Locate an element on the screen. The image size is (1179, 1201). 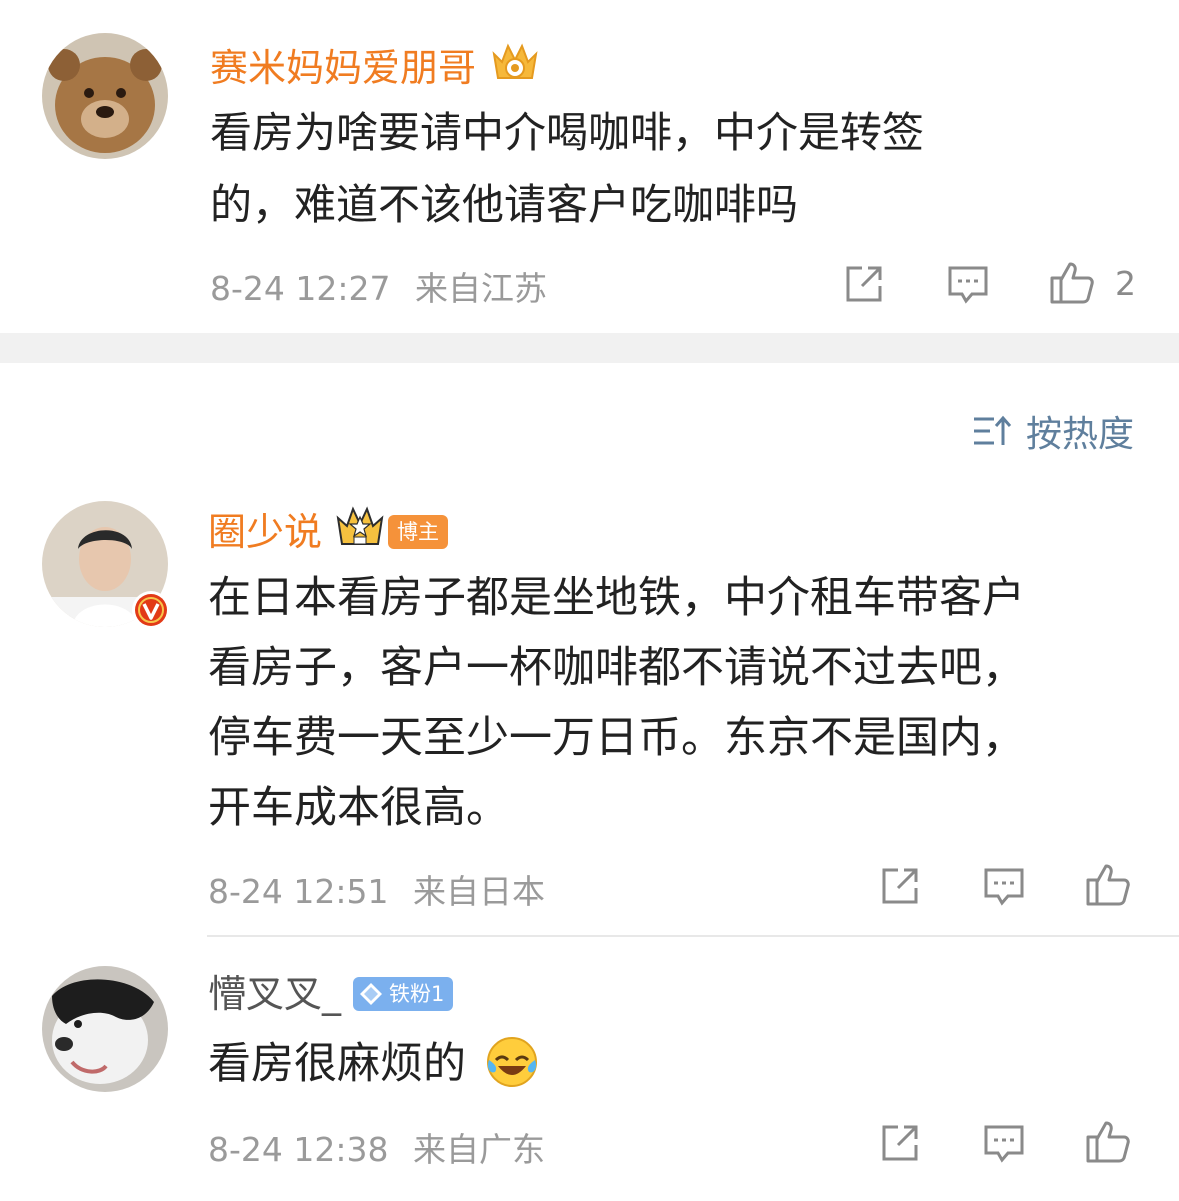
diamond-icon is located at coordinates (371, 994).